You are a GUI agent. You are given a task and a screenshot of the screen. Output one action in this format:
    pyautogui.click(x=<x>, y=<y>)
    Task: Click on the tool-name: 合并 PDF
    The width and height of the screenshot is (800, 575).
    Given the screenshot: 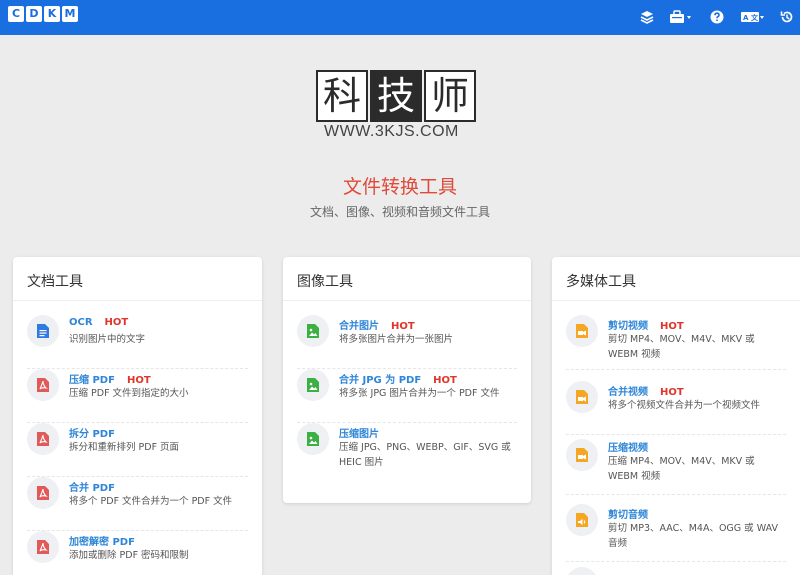 What is the action you would take?
    pyautogui.click(x=92, y=488)
    